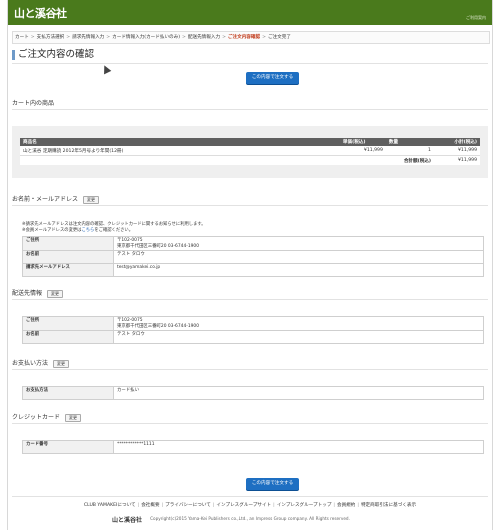  Describe the element at coordinates (298, 447) in the screenshot. I see `card-number-value: ************1111` at that location.